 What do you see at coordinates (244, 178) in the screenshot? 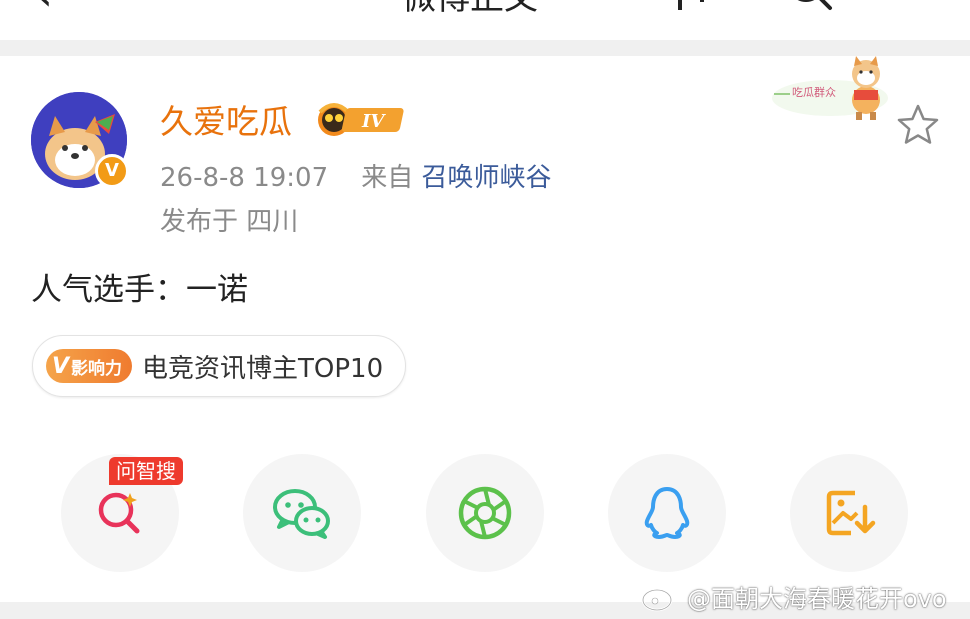
I see `post-timestamp: 26-8-8 19:07` at bounding box center [244, 178].